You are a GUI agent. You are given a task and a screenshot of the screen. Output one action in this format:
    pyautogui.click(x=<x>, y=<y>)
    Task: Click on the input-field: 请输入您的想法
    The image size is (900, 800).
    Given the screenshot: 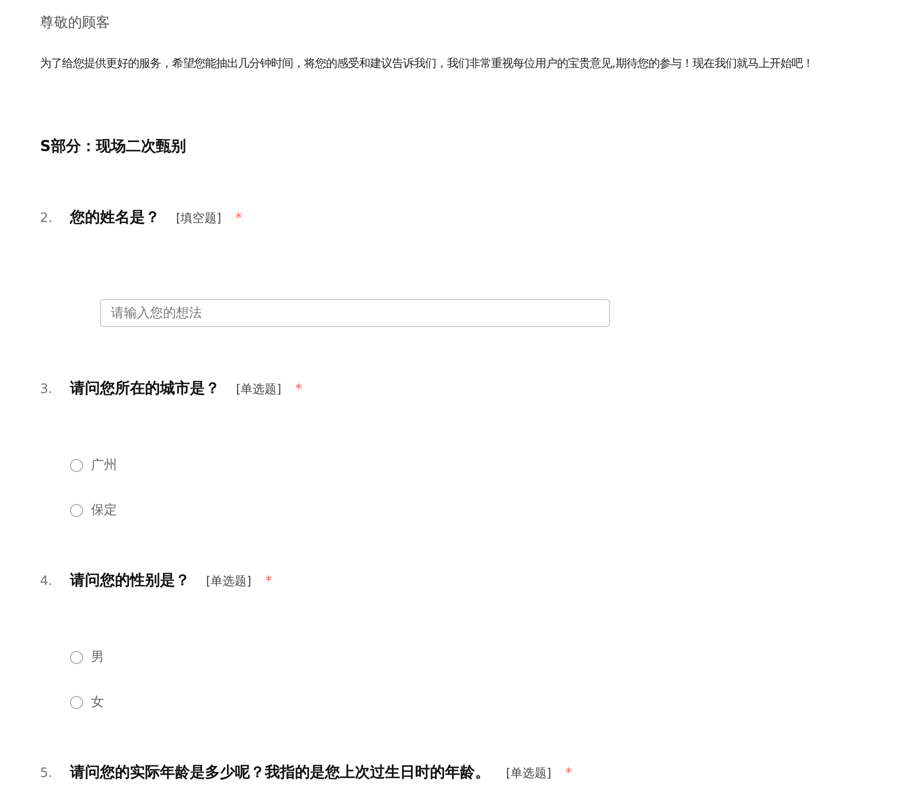 What is the action you would take?
    pyautogui.click(x=355, y=313)
    